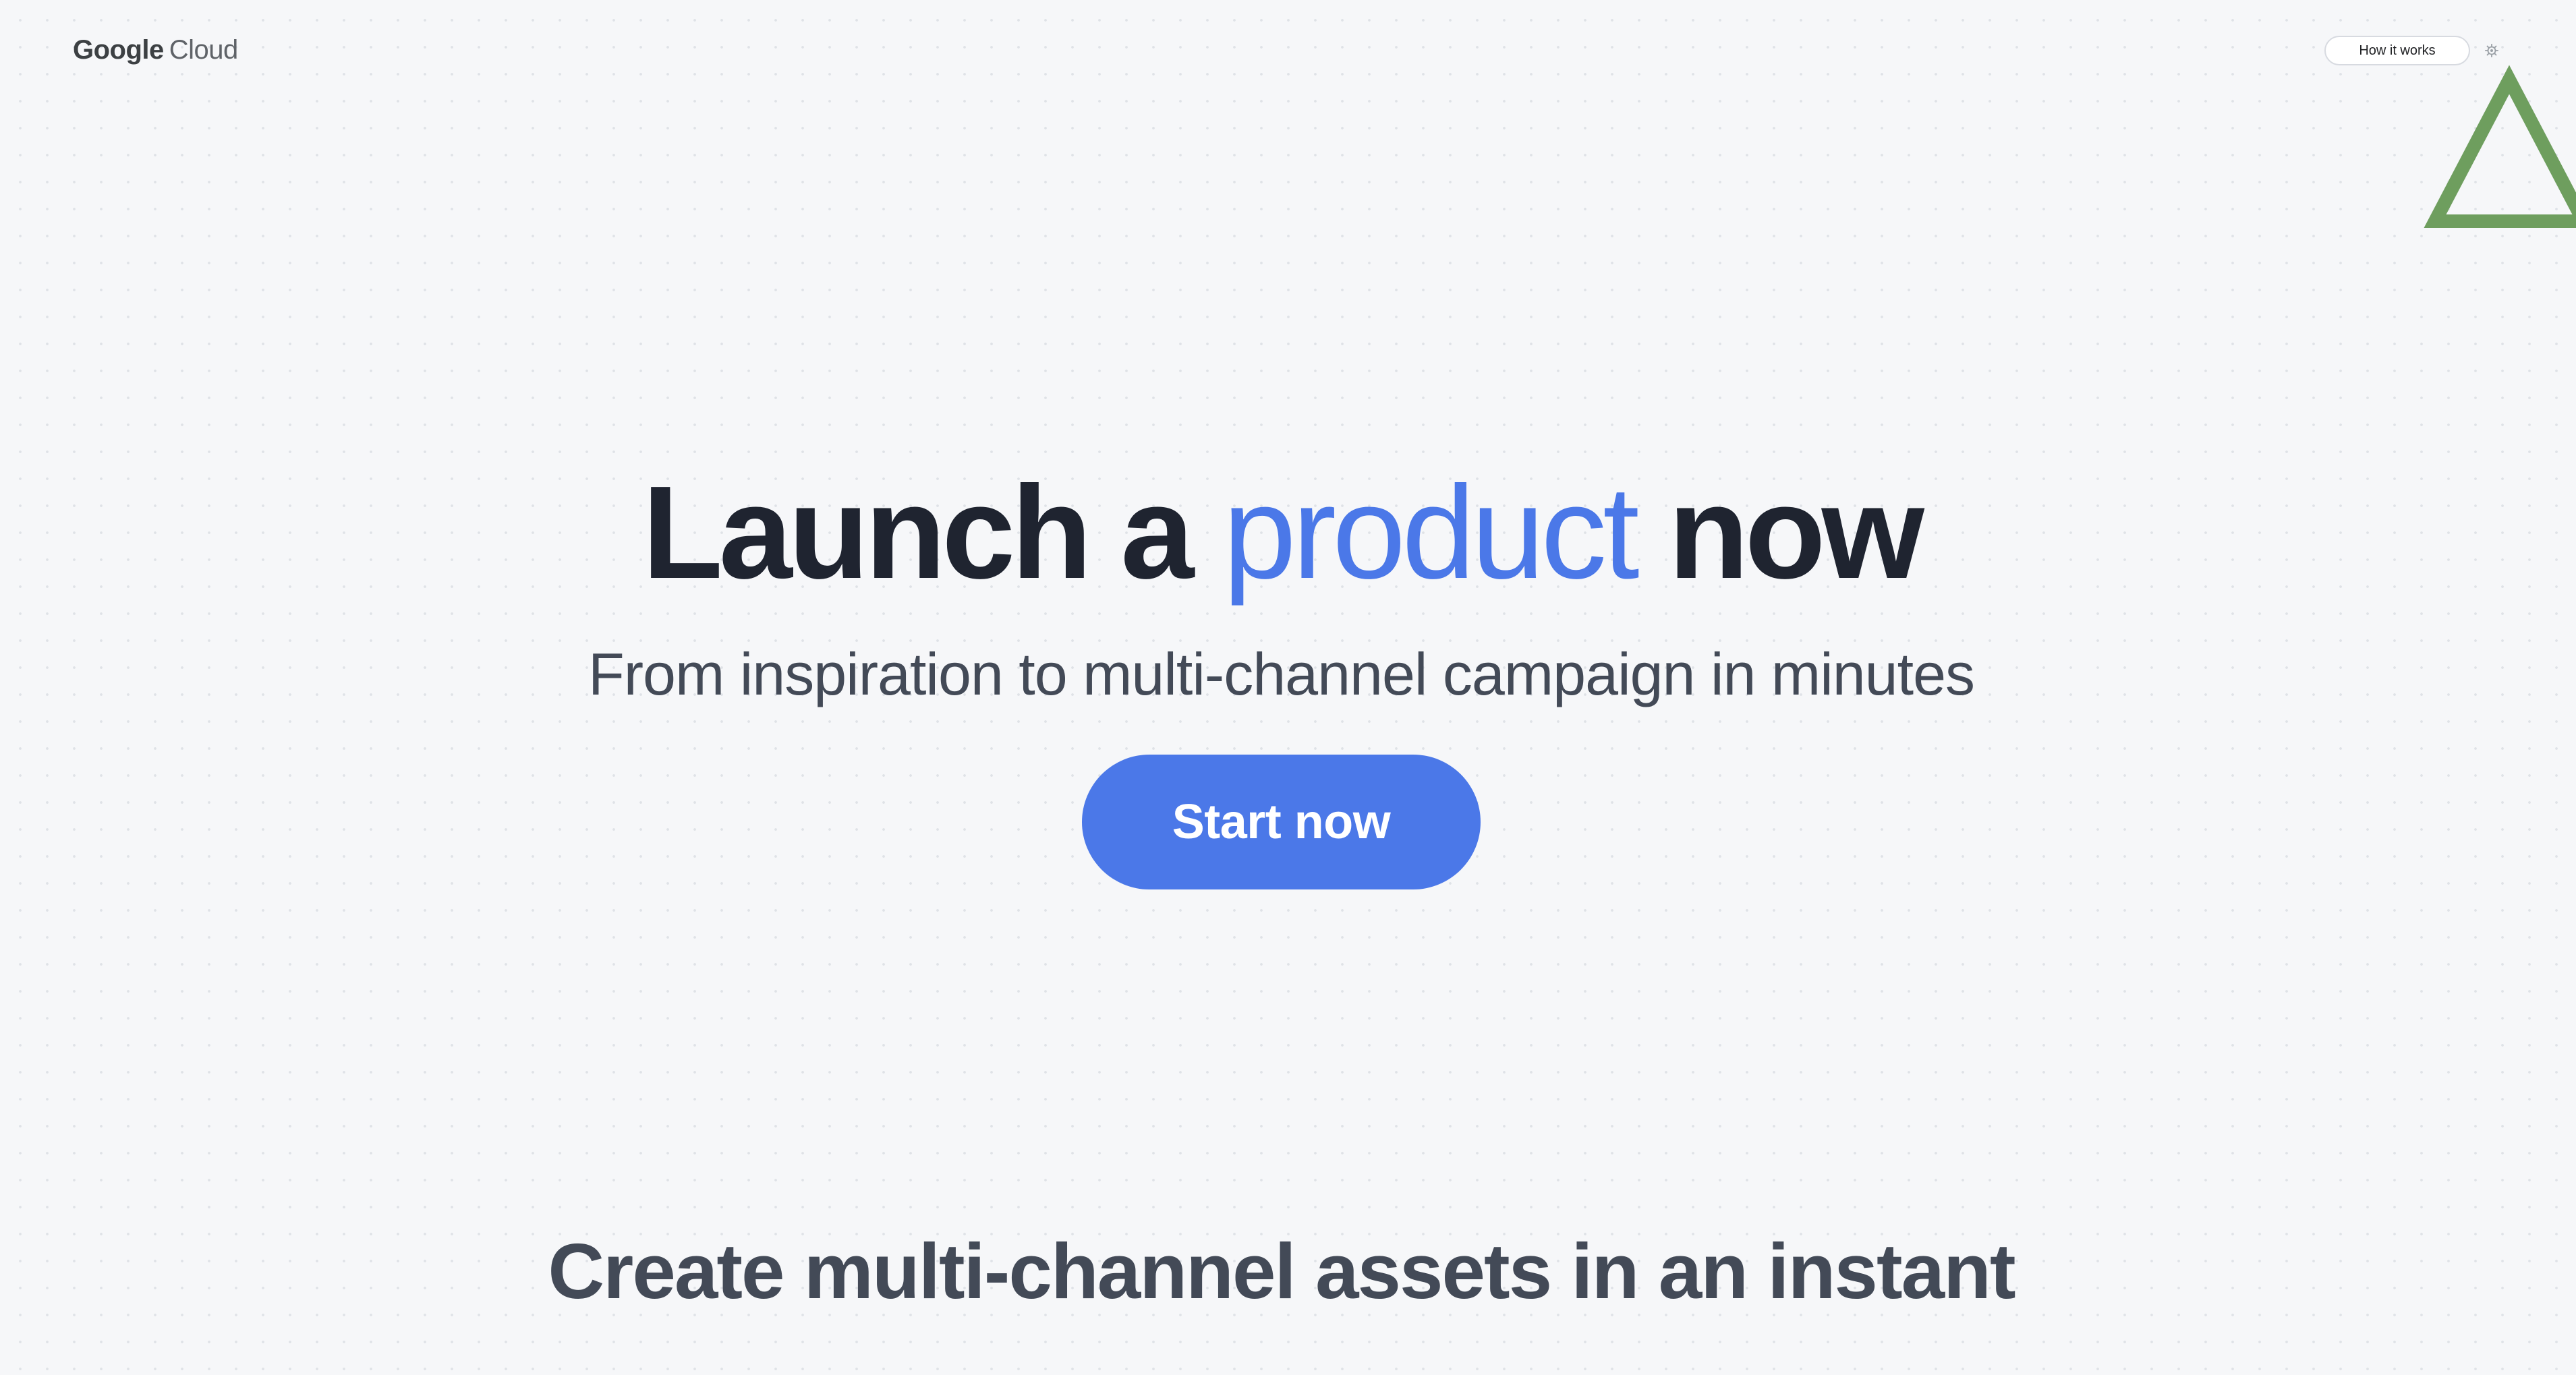 This screenshot has height=1375, width=2576. I want to click on start-now-button: Start now, so click(1281, 822).